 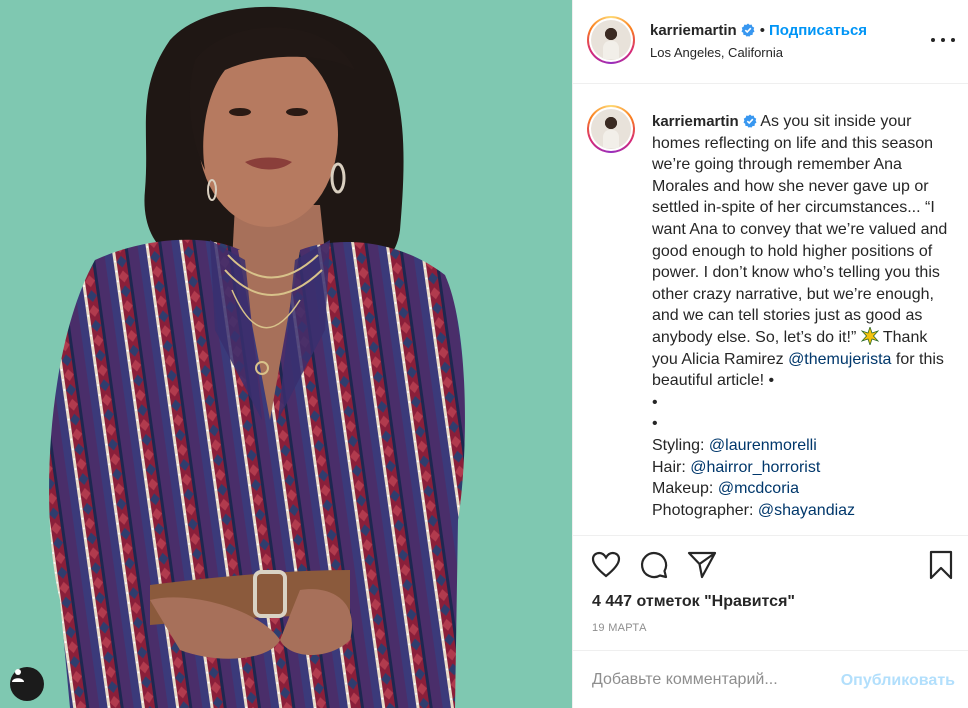 What do you see at coordinates (693, 30) in the screenshot?
I see `author-username: karriemartin` at bounding box center [693, 30].